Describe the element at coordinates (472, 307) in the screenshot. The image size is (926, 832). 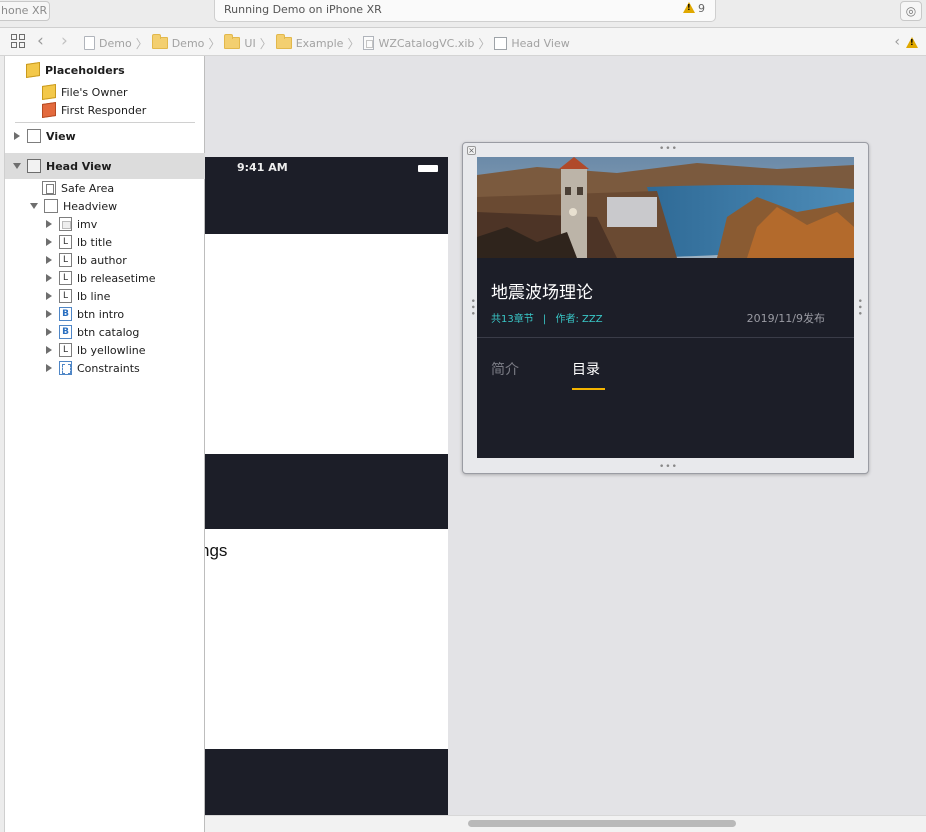
I see `resize-handle-left: •••` at that location.